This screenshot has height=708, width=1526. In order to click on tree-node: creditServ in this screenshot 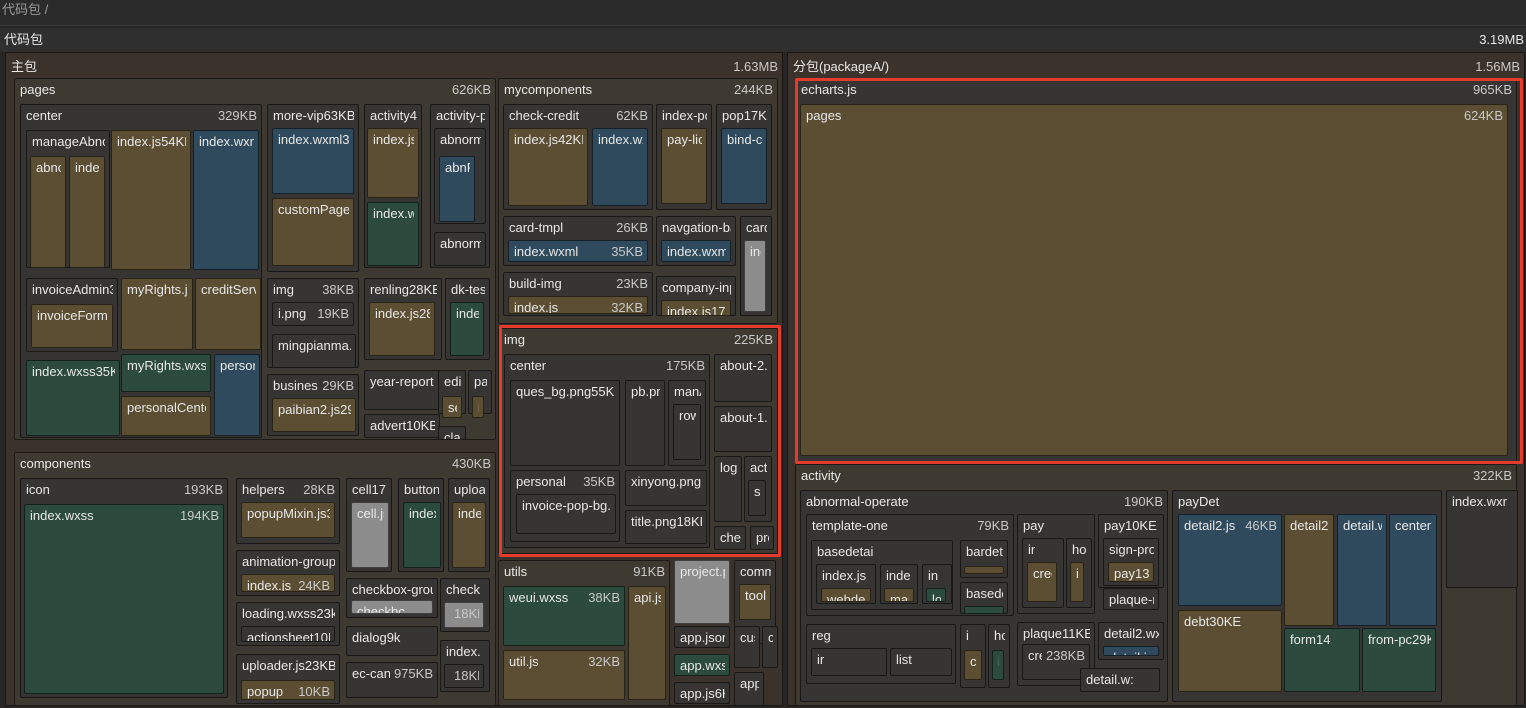, I will do `click(228, 314)`.